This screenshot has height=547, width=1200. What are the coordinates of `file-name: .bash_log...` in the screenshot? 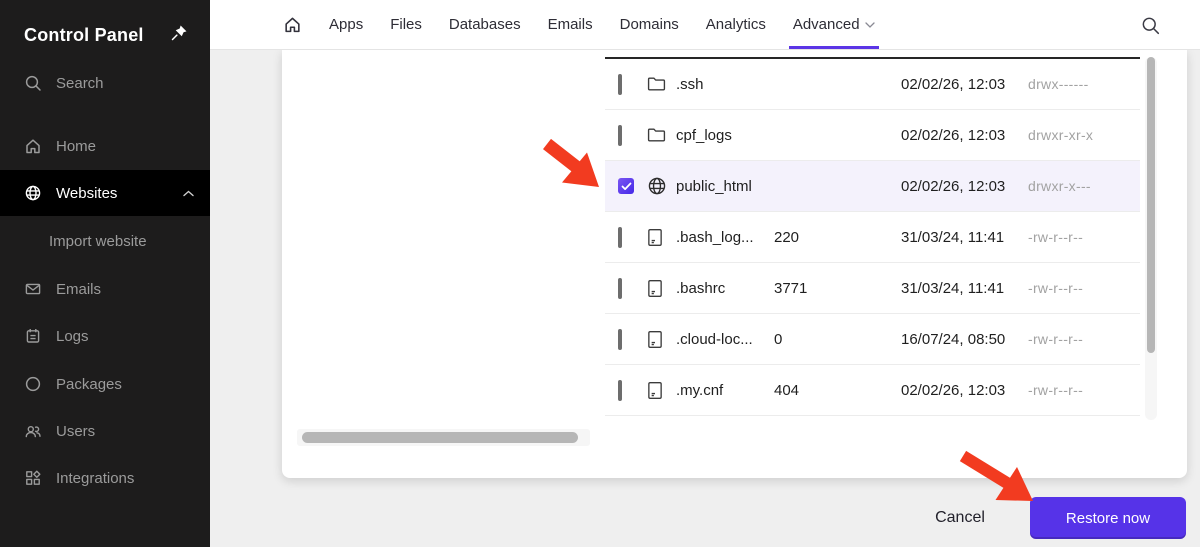 It's located at (715, 237).